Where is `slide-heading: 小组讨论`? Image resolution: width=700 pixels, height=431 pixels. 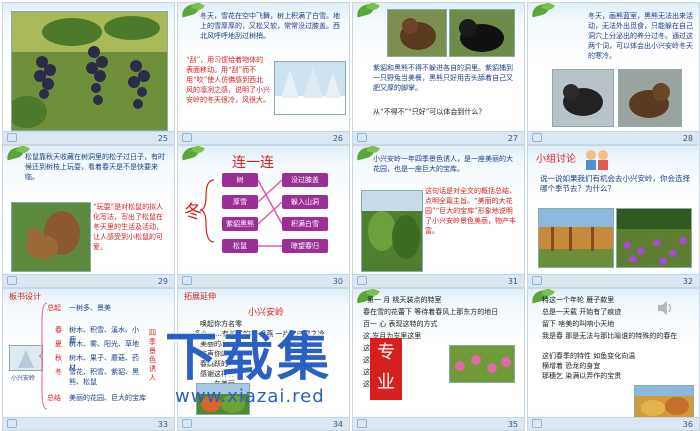 slide-heading: 小组讨论 is located at coordinates (556, 159).